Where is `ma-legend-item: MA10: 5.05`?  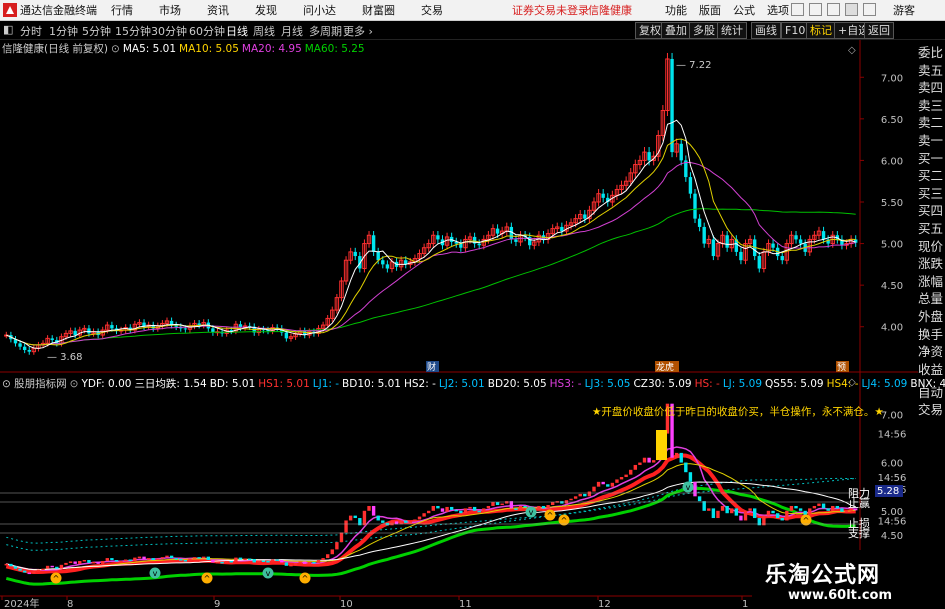 ma-legend-item: MA10: 5.05 is located at coordinates (209, 49).